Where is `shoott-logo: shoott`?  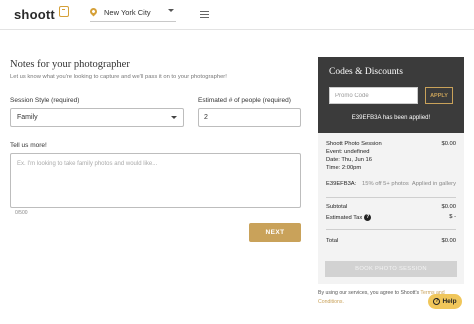 shoott-logo: shoott is located at coordinates (34, 14).